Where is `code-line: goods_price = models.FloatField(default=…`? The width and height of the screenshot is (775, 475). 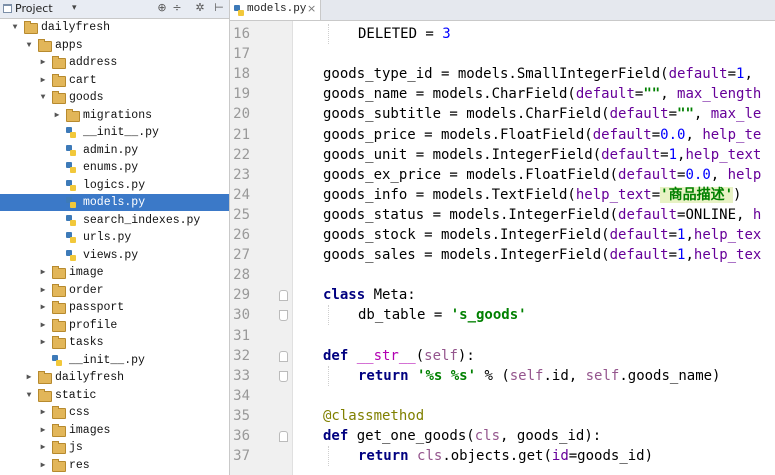
code-line: goods_price = models.FloatField(default=… is located at coordinates (542, 134).